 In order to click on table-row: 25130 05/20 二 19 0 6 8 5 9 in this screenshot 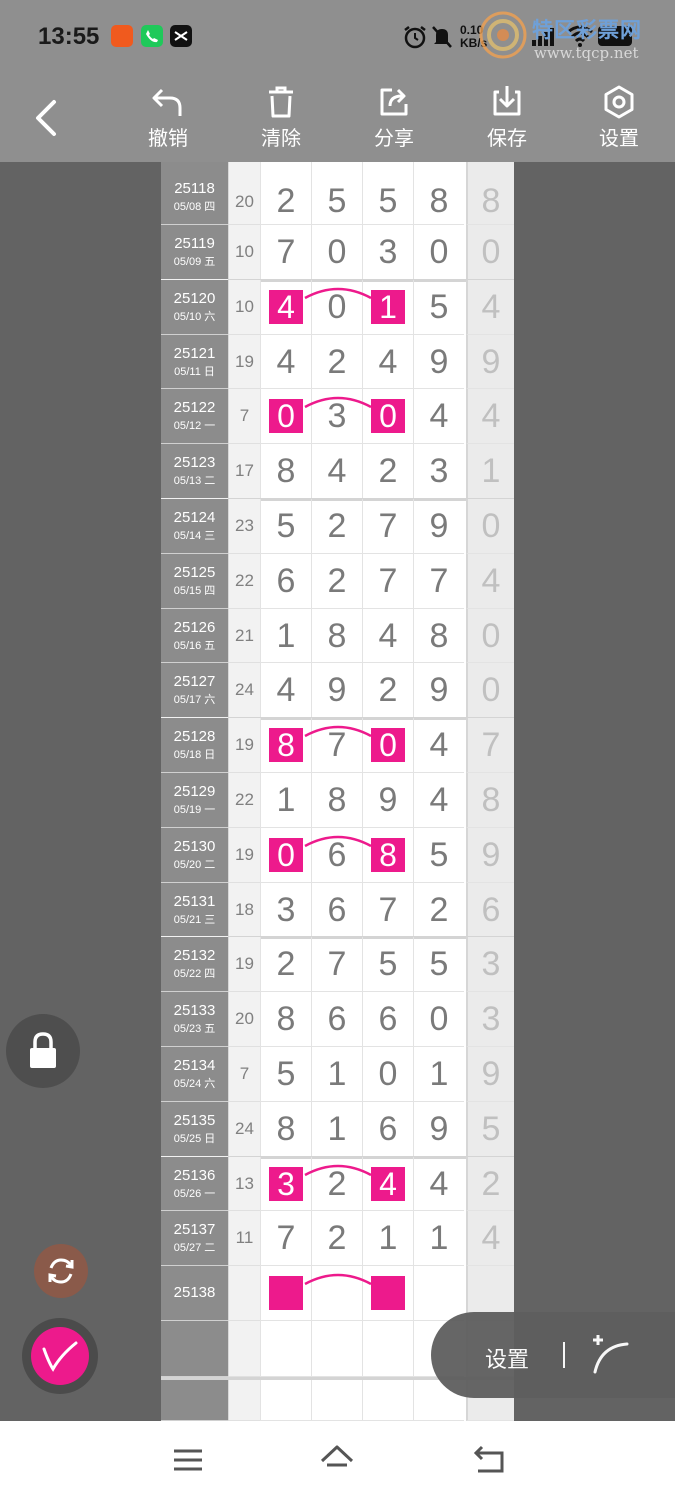, I will do `click(337, 855)`.